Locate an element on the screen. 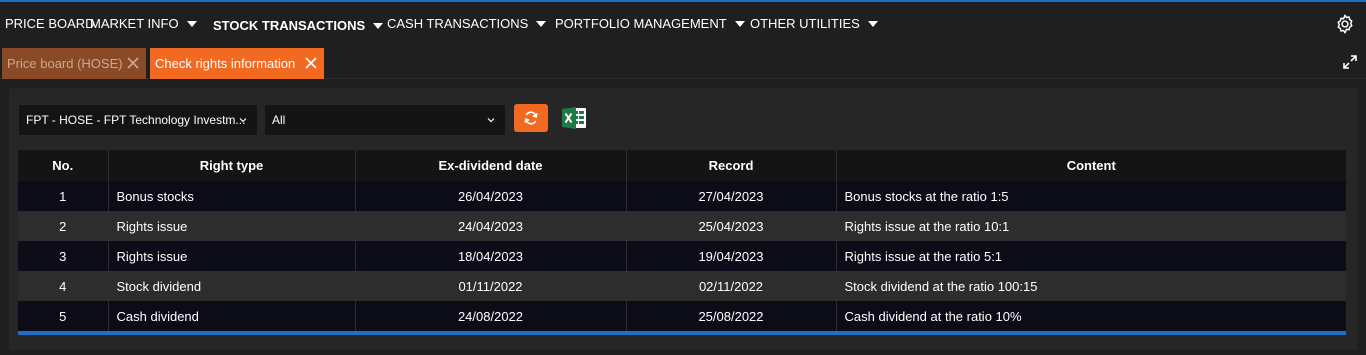 The width and height of the screenshot is (1366, 355). cell-content: Stock dividend at the ratio 100:15 is located at coordinates (1091, 286).